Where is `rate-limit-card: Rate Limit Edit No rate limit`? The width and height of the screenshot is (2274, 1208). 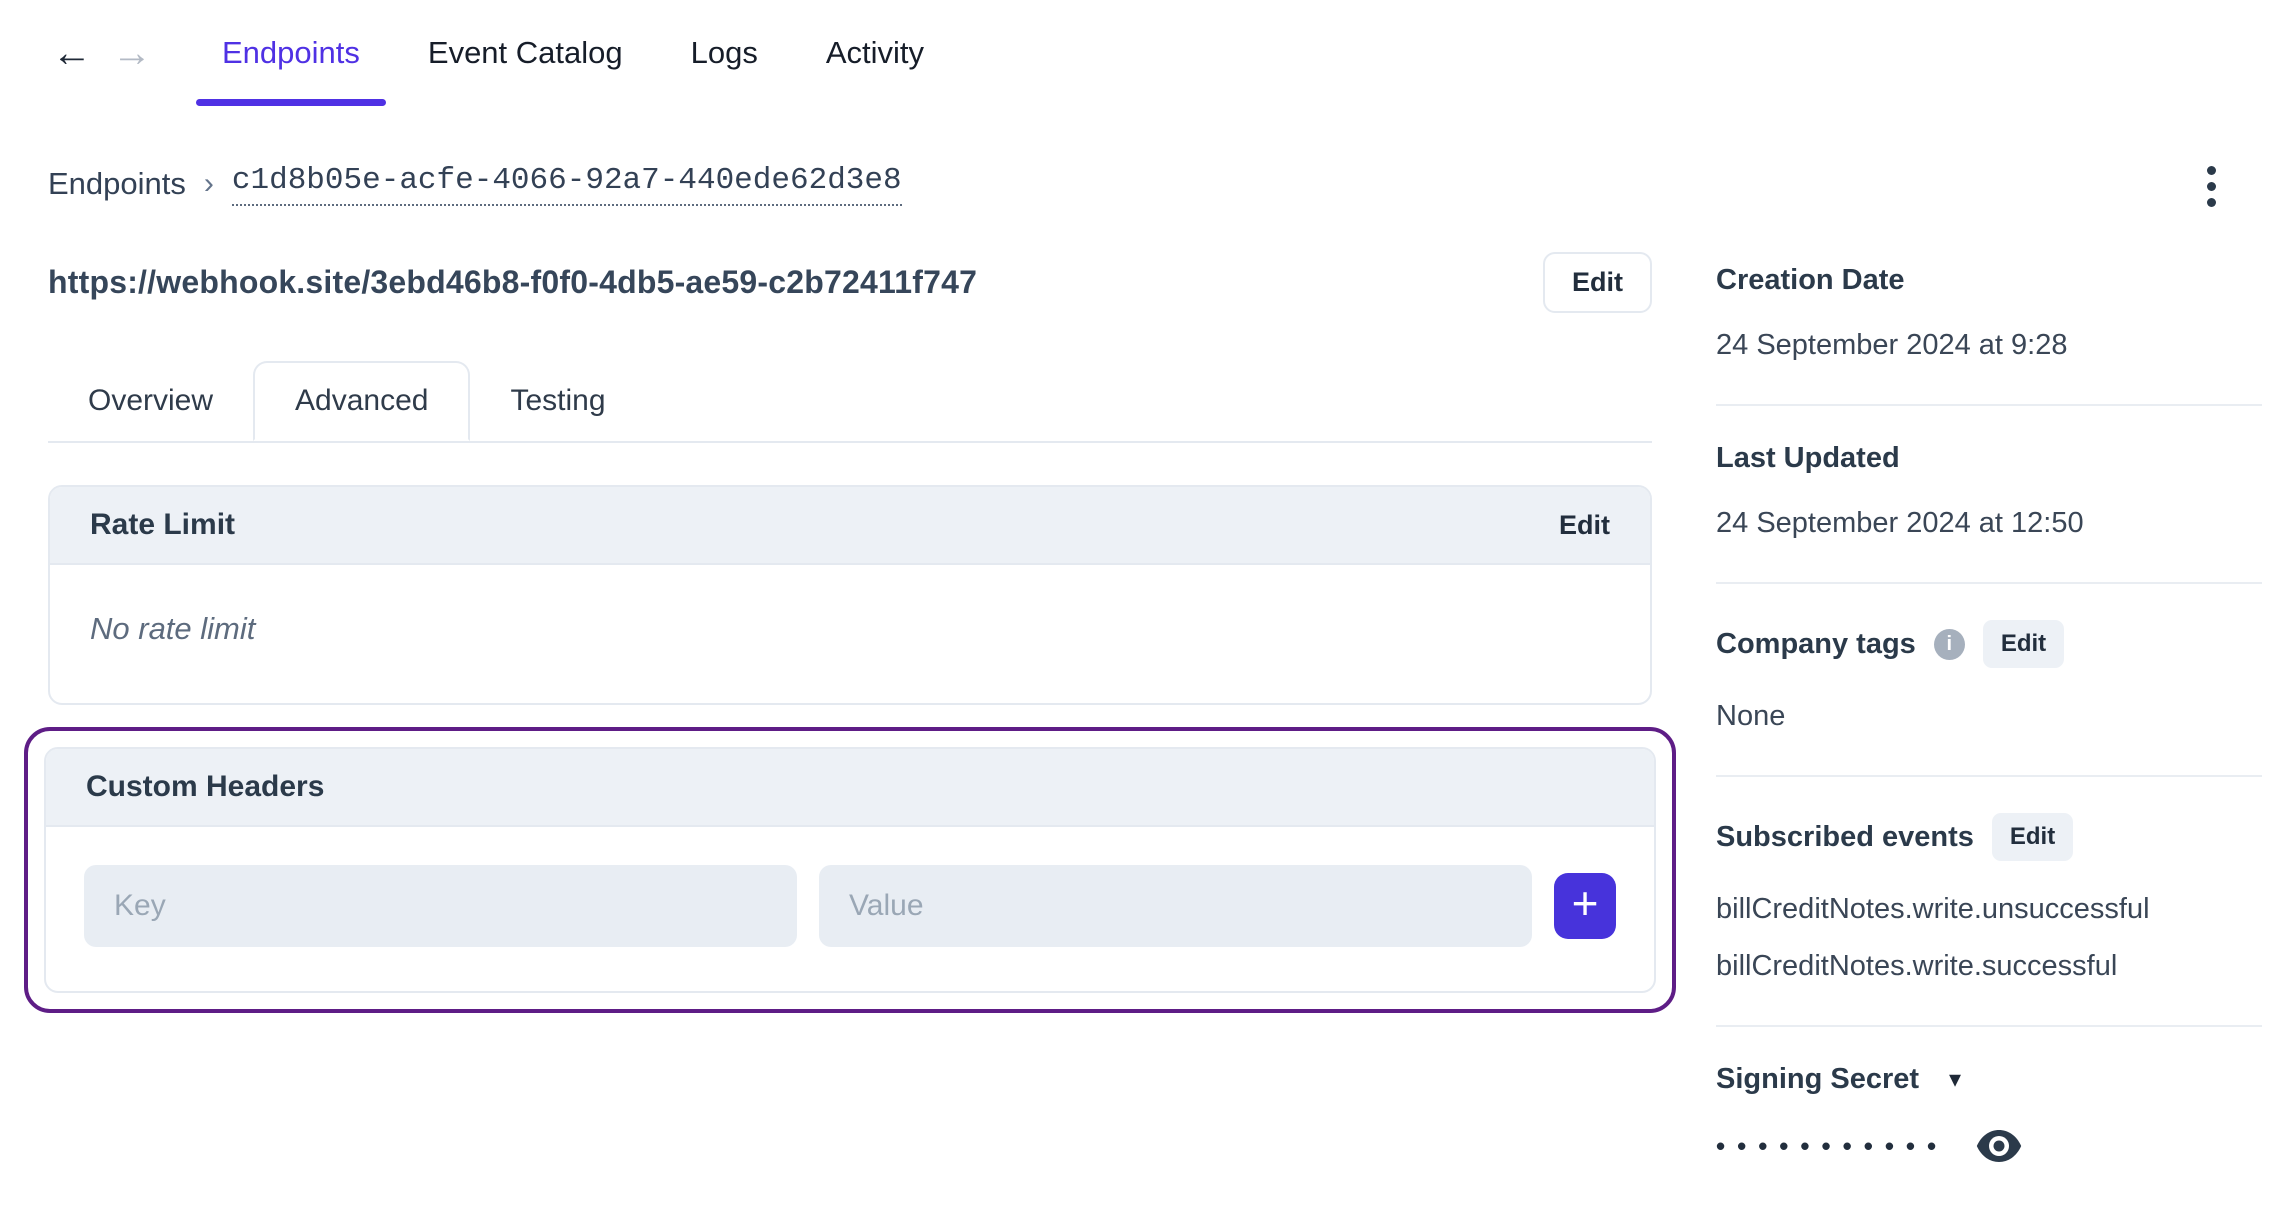
rate-limit-card: Rate Limit Edit No rate limit is located at coordinates (850, 595).